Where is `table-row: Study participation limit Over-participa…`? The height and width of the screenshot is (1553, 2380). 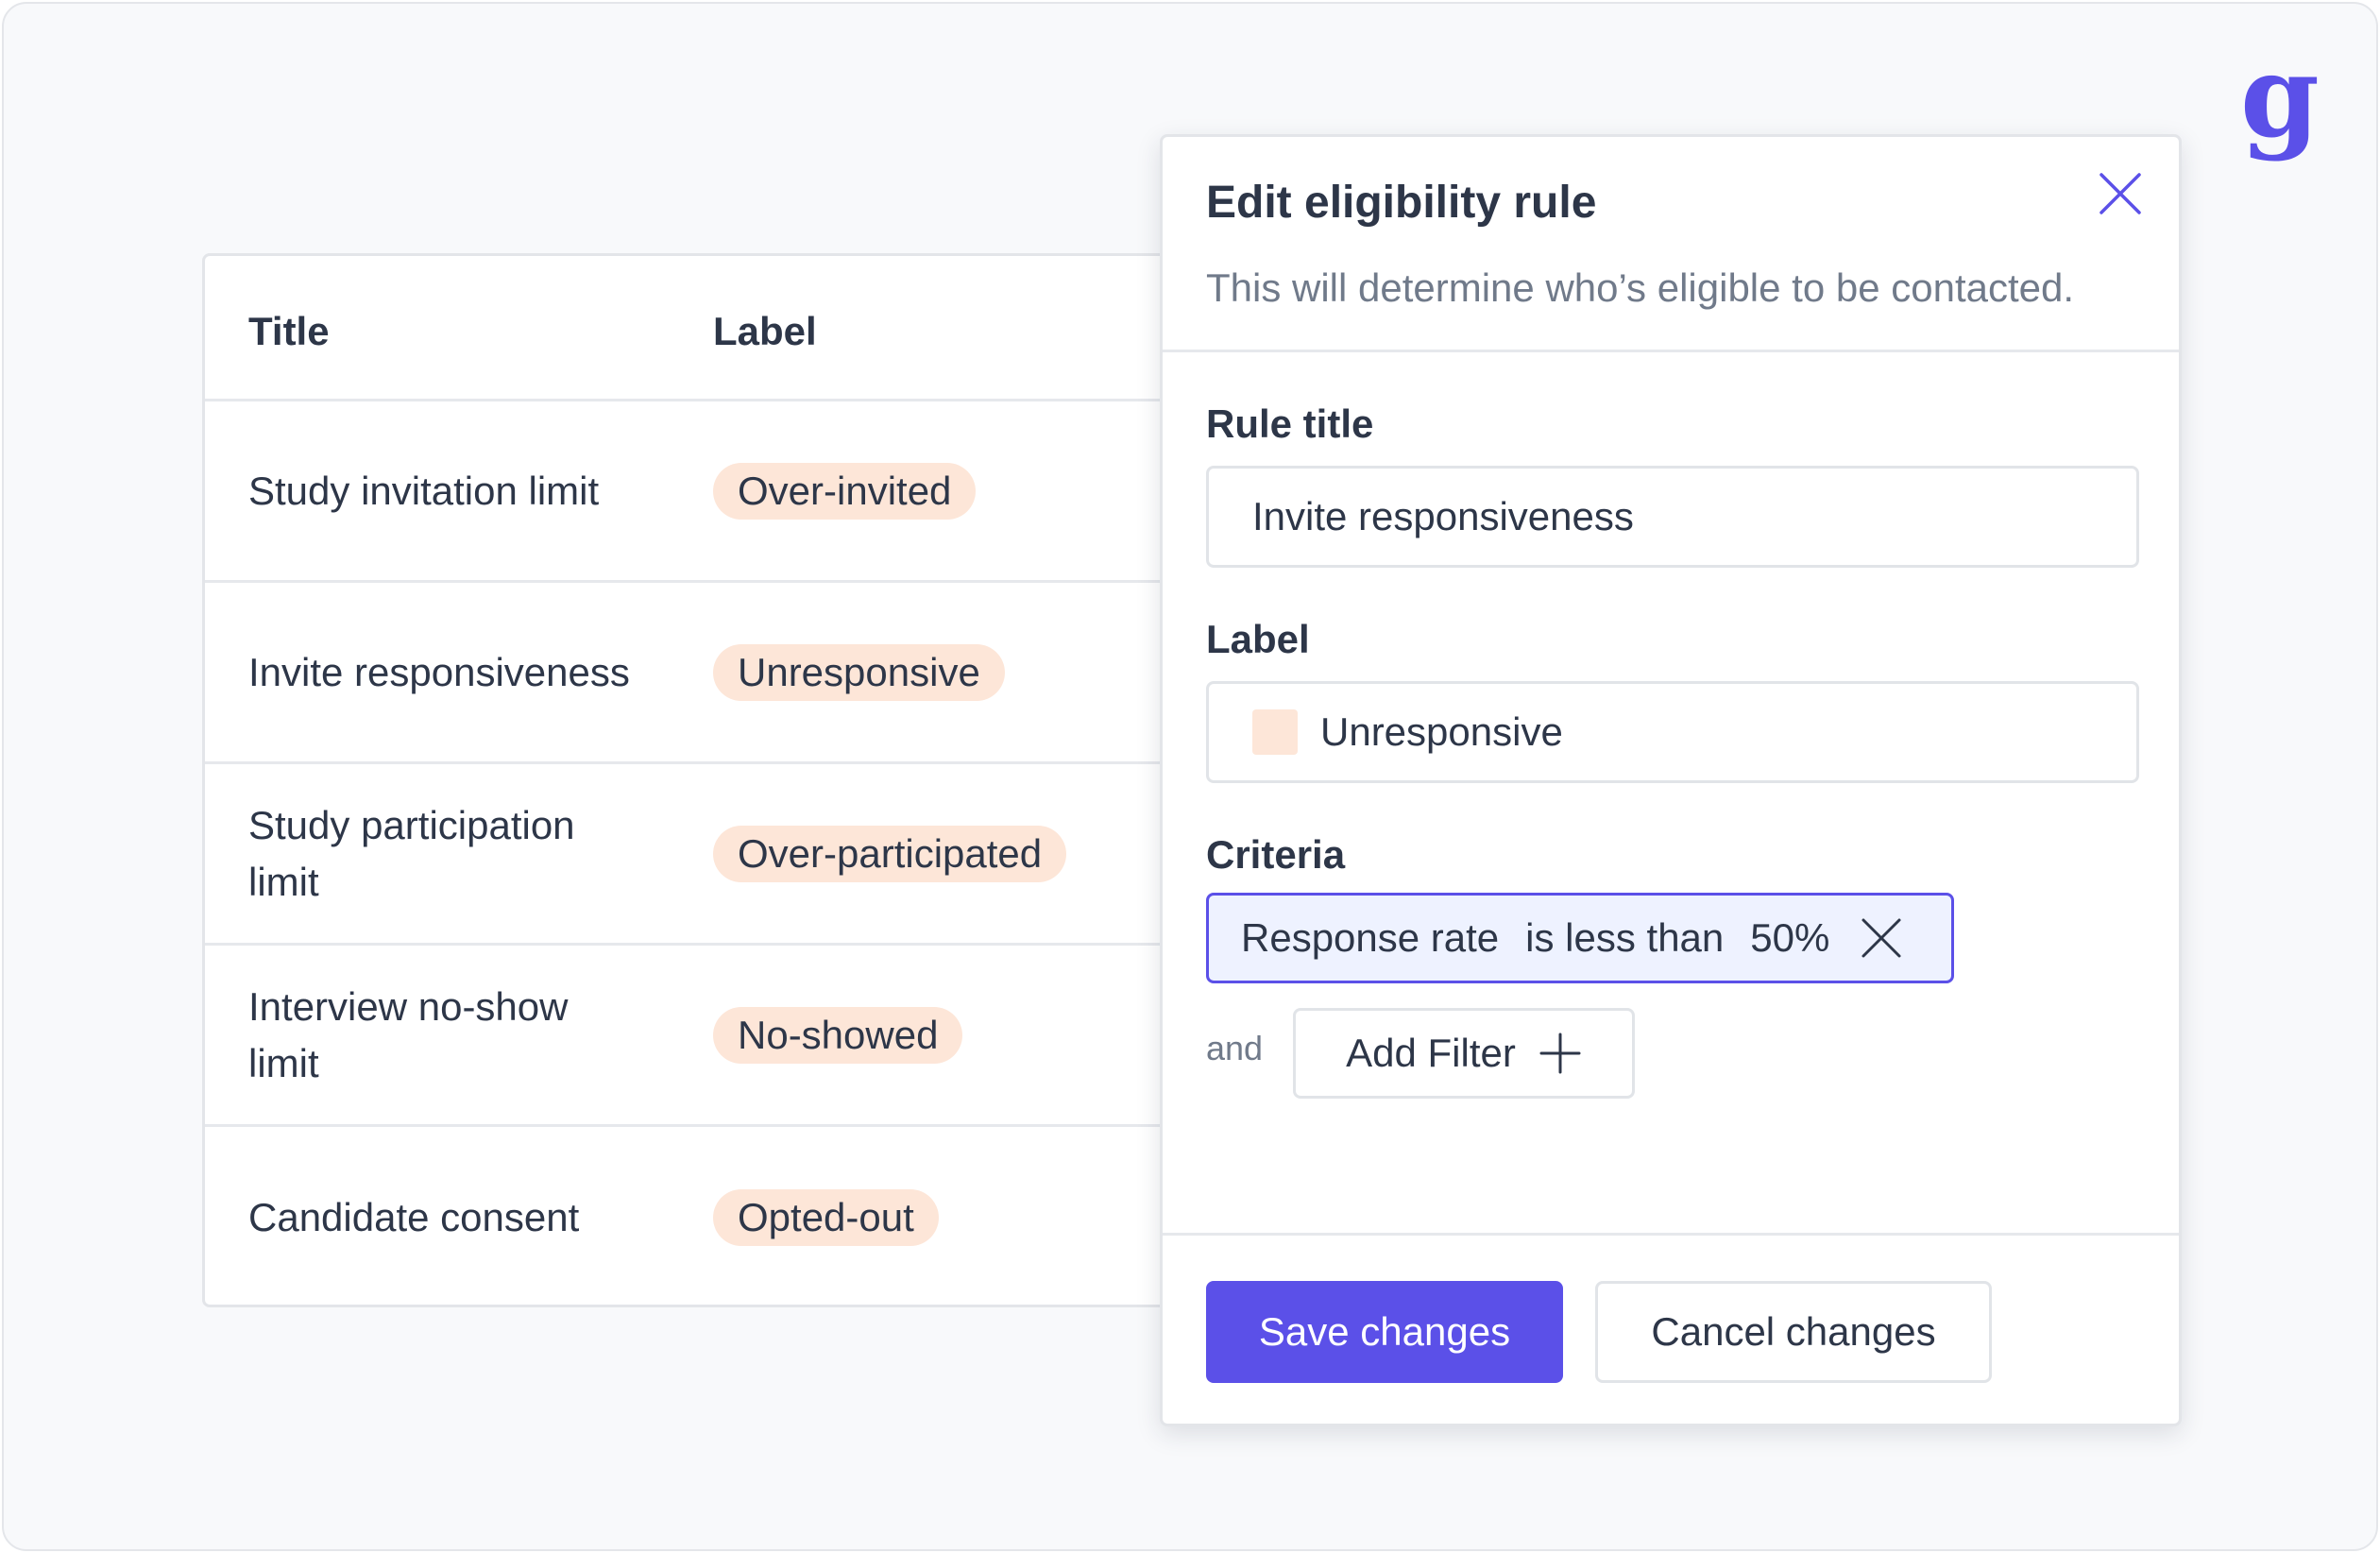
table-row: Study participation limit Over-participa… is located at coordinates (721, 855).